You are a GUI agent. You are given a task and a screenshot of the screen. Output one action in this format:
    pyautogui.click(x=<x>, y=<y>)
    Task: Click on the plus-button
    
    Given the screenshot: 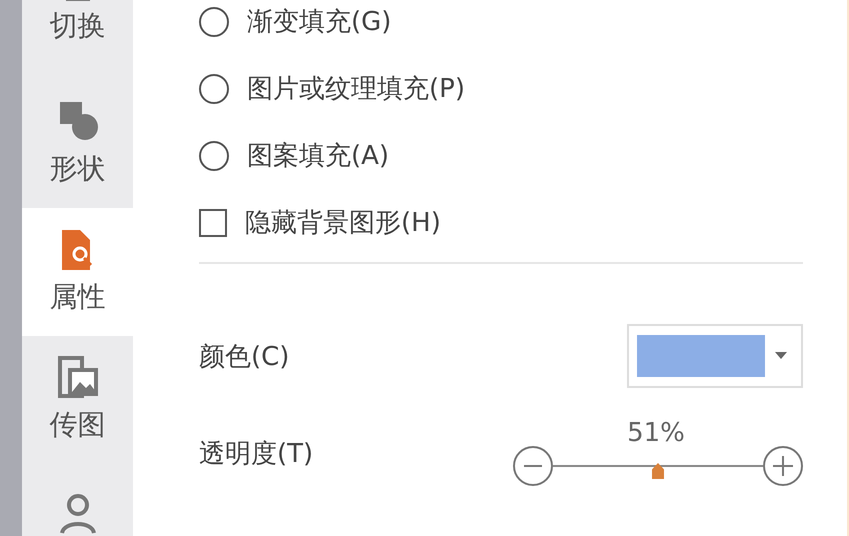 What is the action you would take?
    pyautogui.click(x=783, y=466)
    